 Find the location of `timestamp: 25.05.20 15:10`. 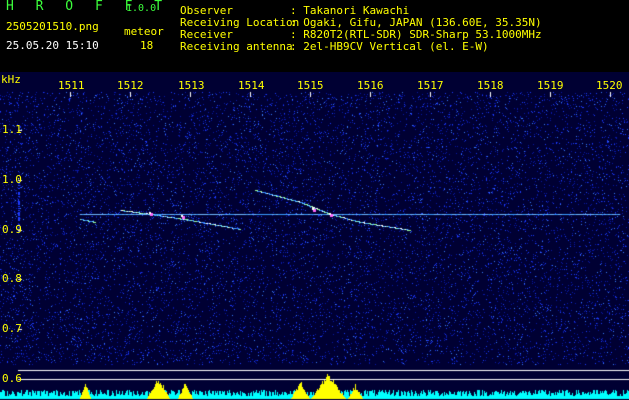

timestamp: 25.05.20 15:10 is located at coordinates (52, 45).